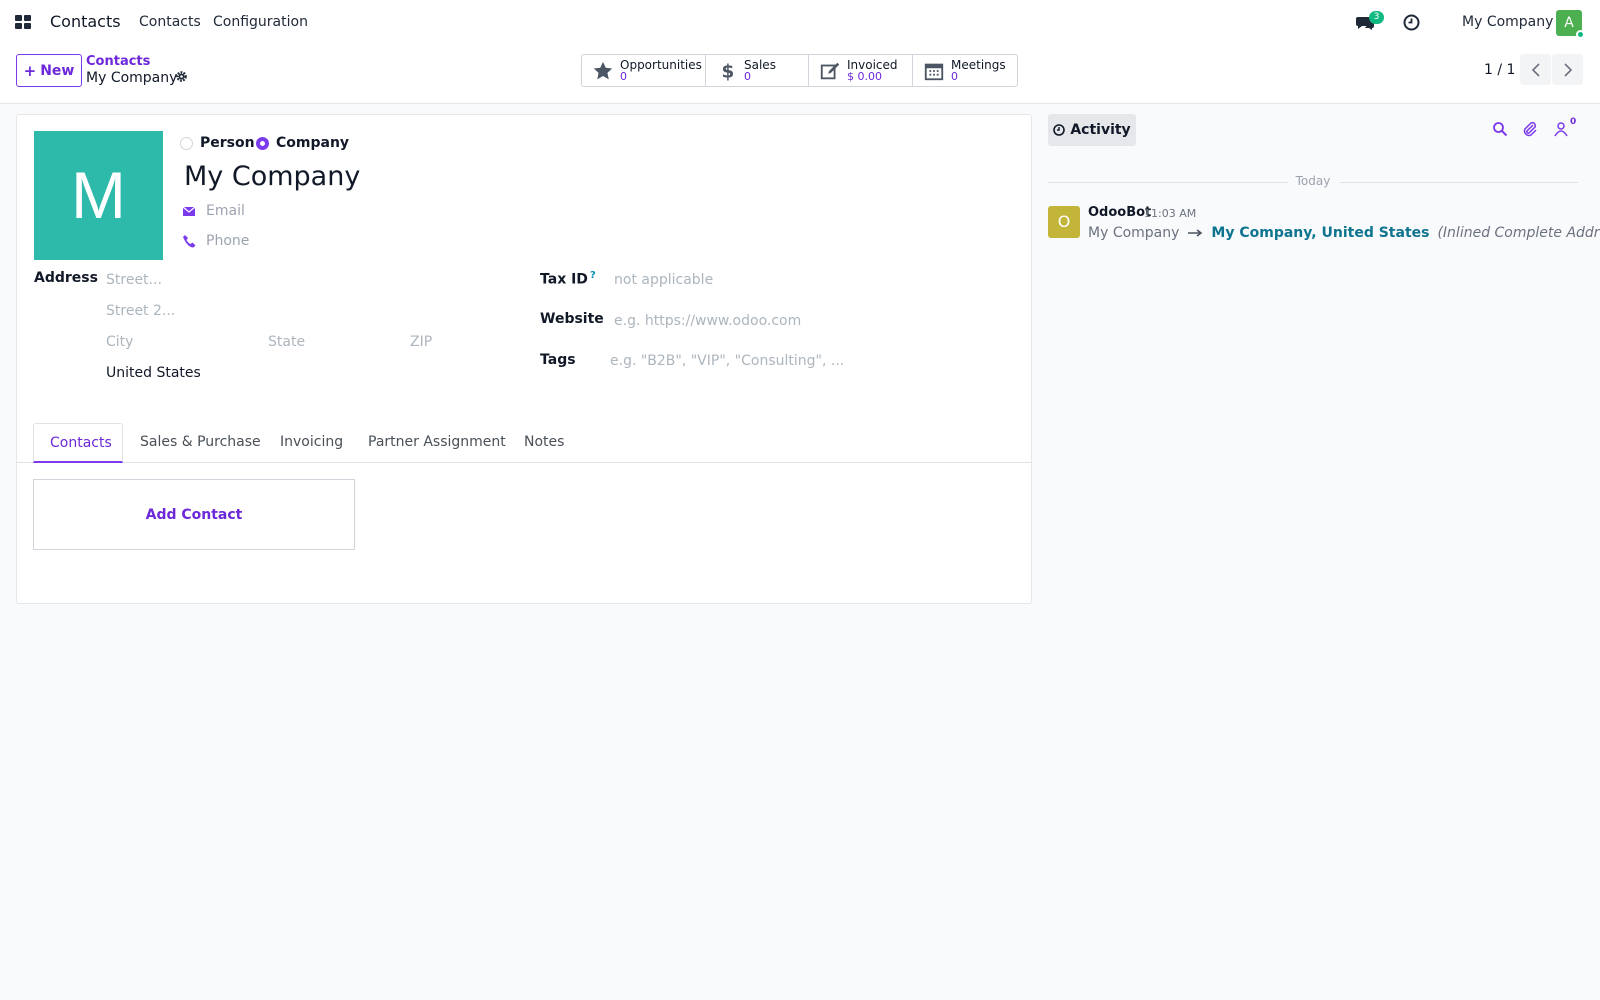 This screenshot has height=1000, width=1600. What do you see at coordinates (544, 443) in the screenshot?
I see `tab-notes: Notes` at bounding box center [544, 443].